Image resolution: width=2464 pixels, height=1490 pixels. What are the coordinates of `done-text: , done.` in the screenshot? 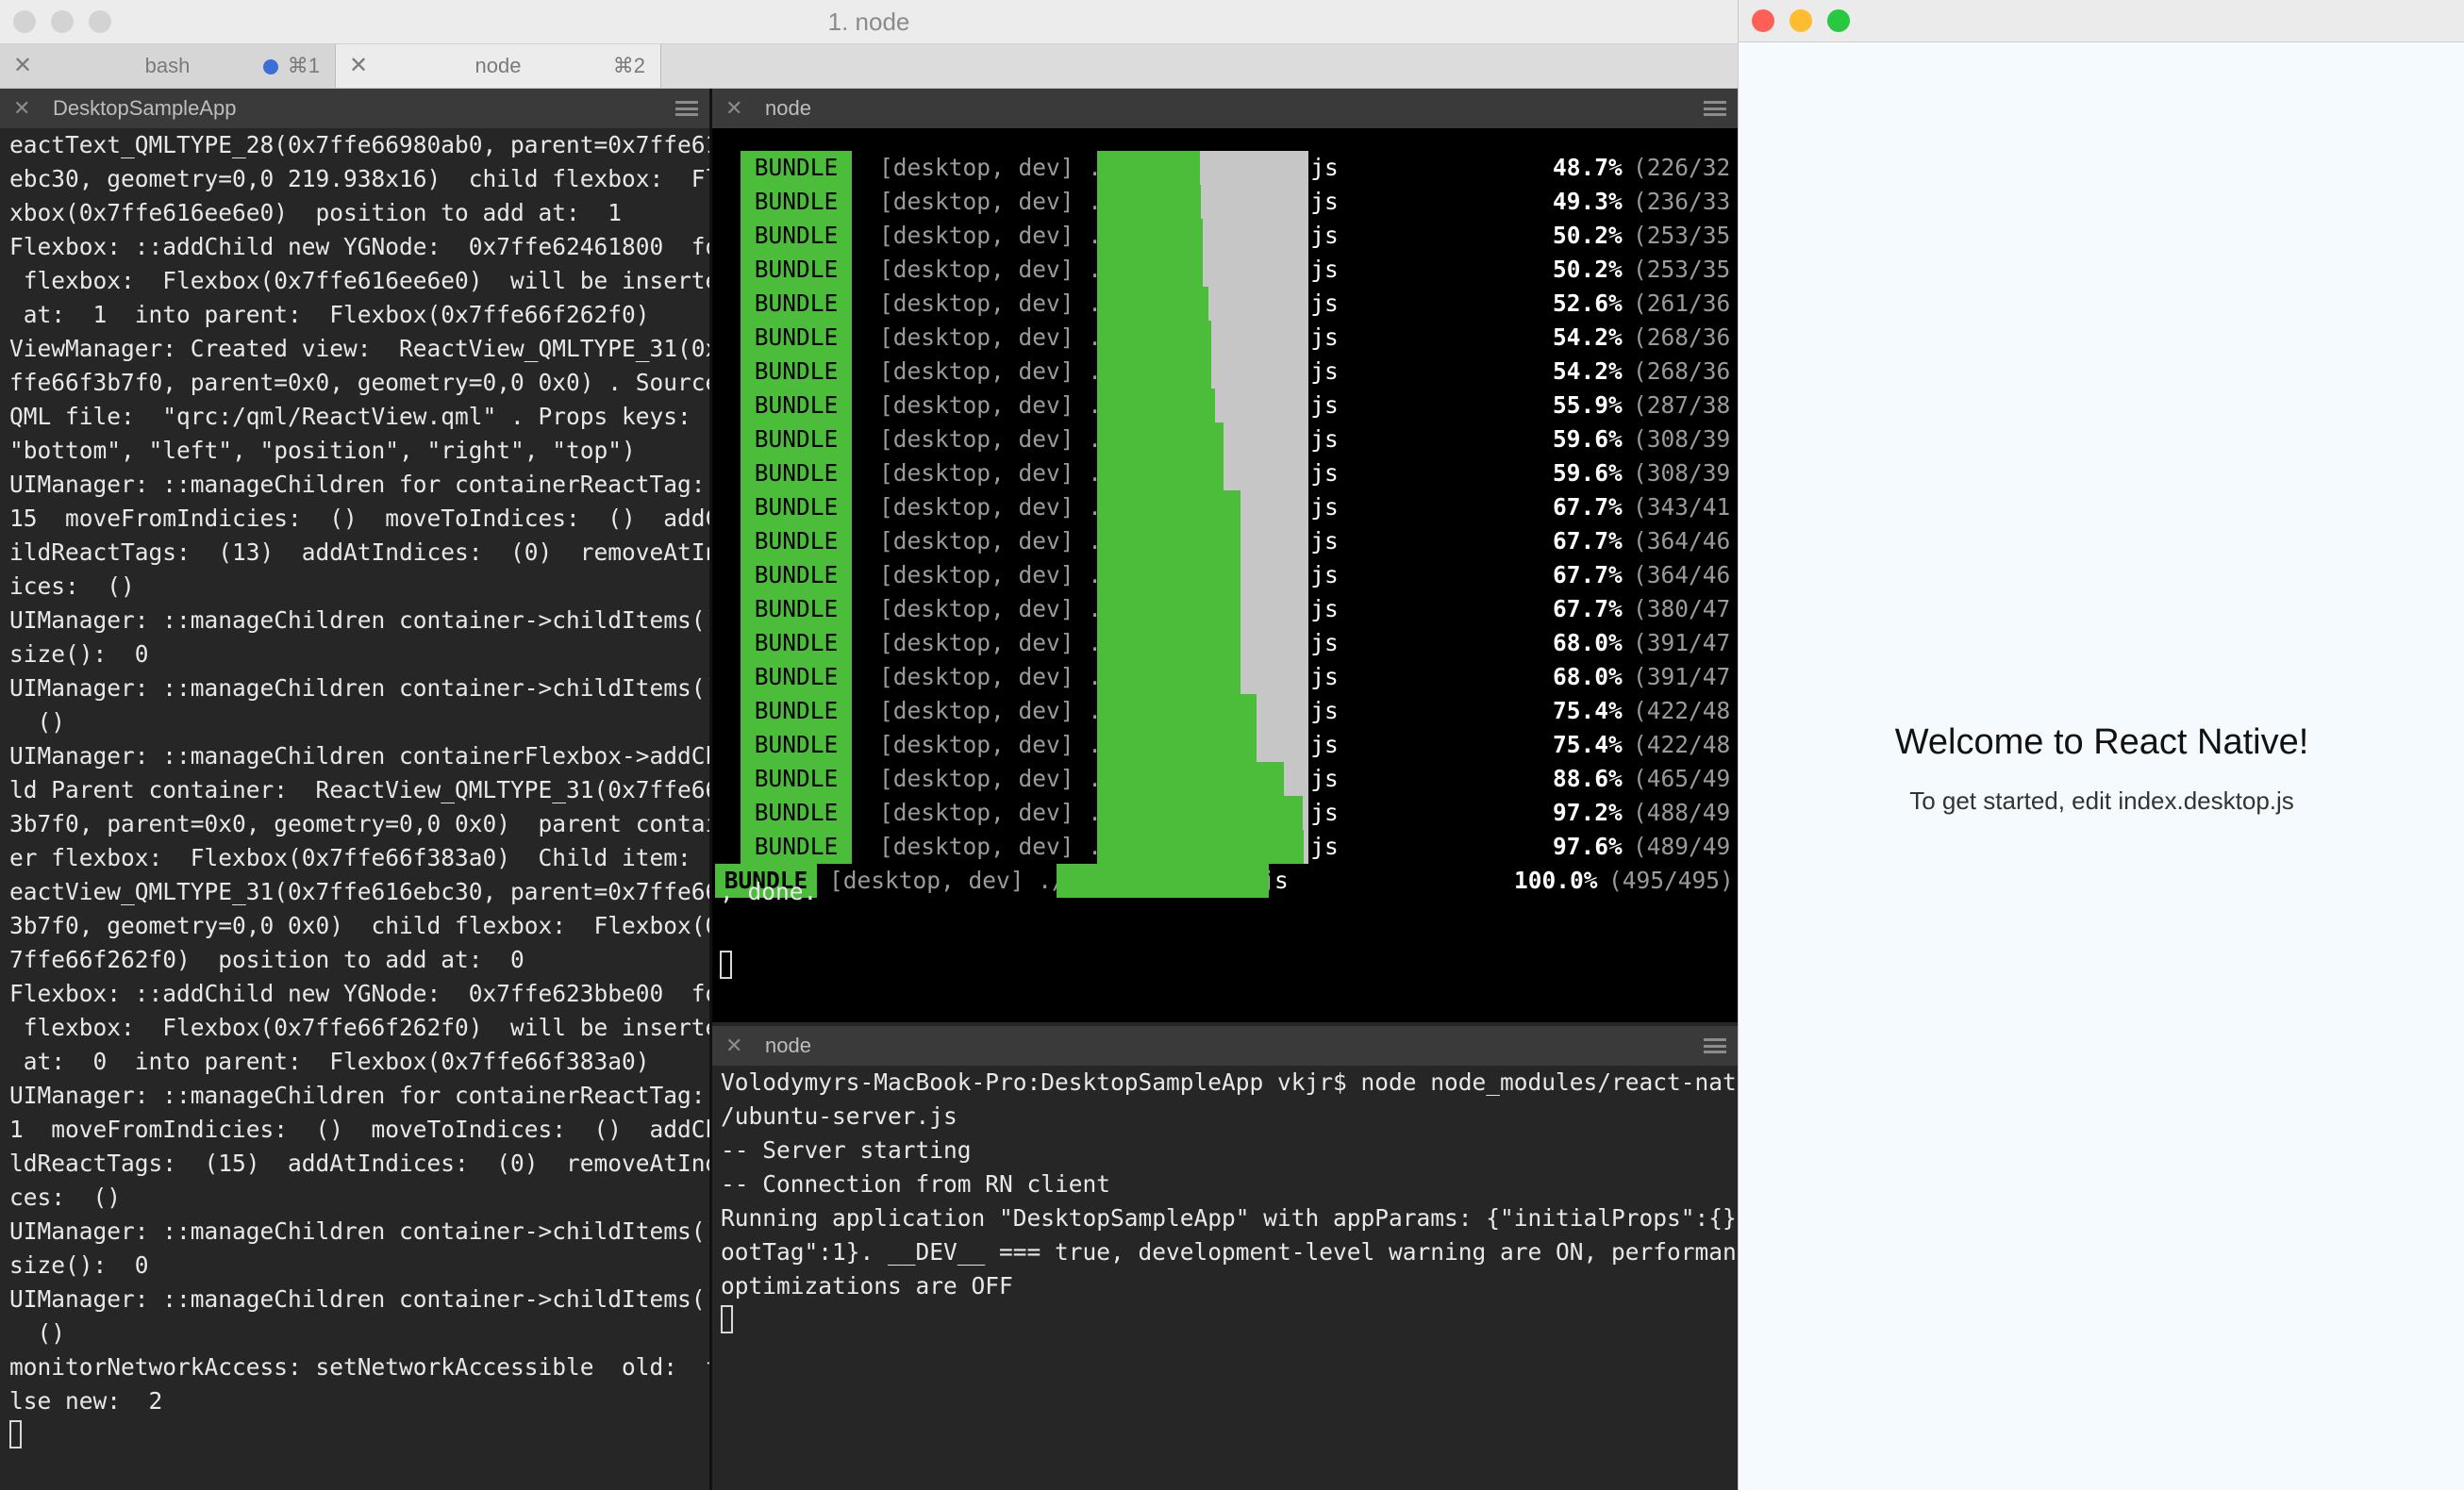 It's located at (769, 891).